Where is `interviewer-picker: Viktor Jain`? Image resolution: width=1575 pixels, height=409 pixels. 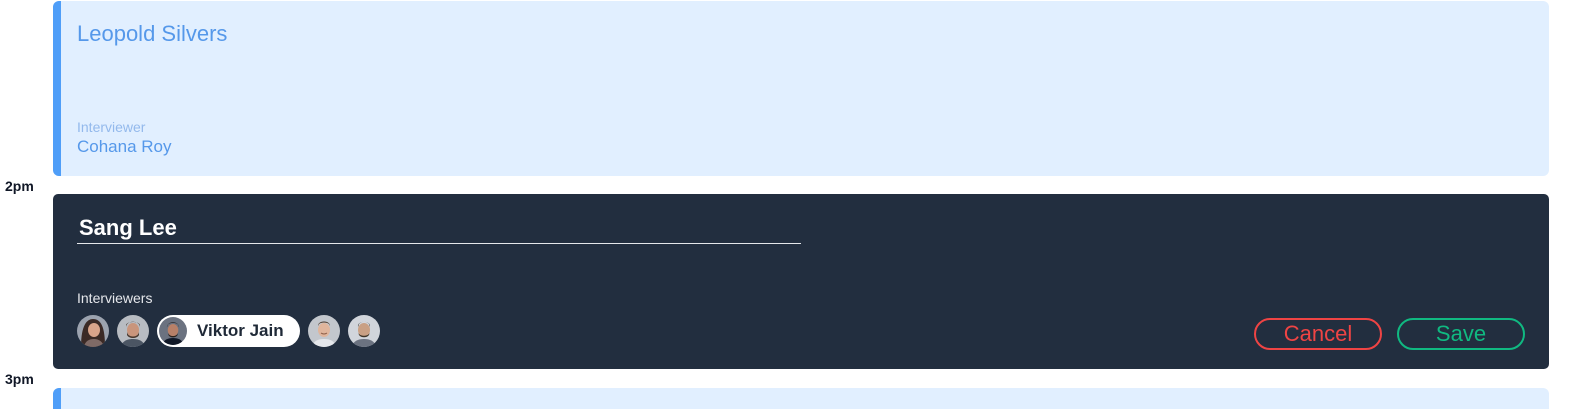
interviewer-picker: Viktor Jain is located at coordinates (228, 331).